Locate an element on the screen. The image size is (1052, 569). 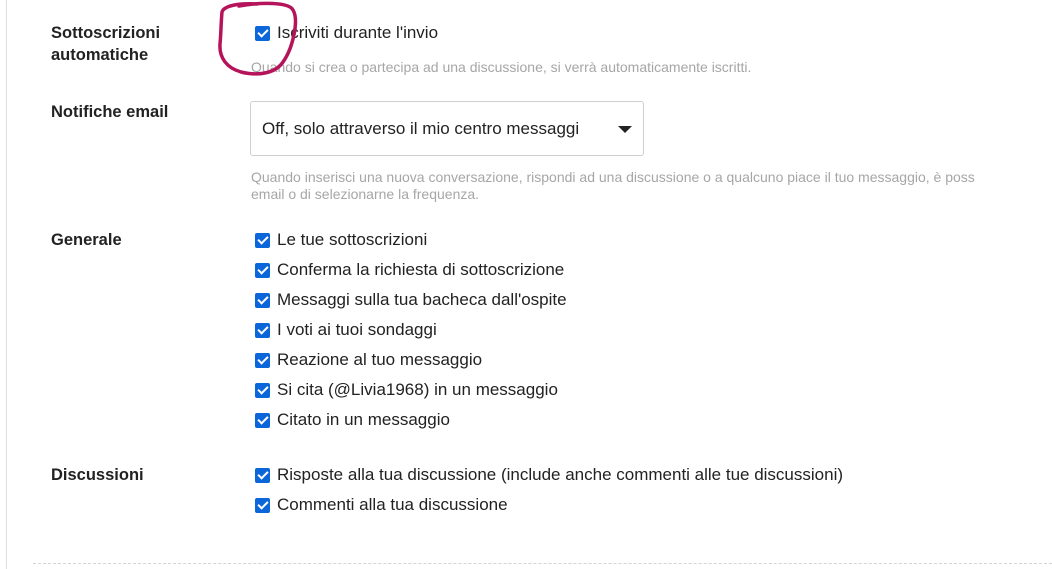
general-option: Reazione al tuo messaggio is located at coordinates (368, 360).